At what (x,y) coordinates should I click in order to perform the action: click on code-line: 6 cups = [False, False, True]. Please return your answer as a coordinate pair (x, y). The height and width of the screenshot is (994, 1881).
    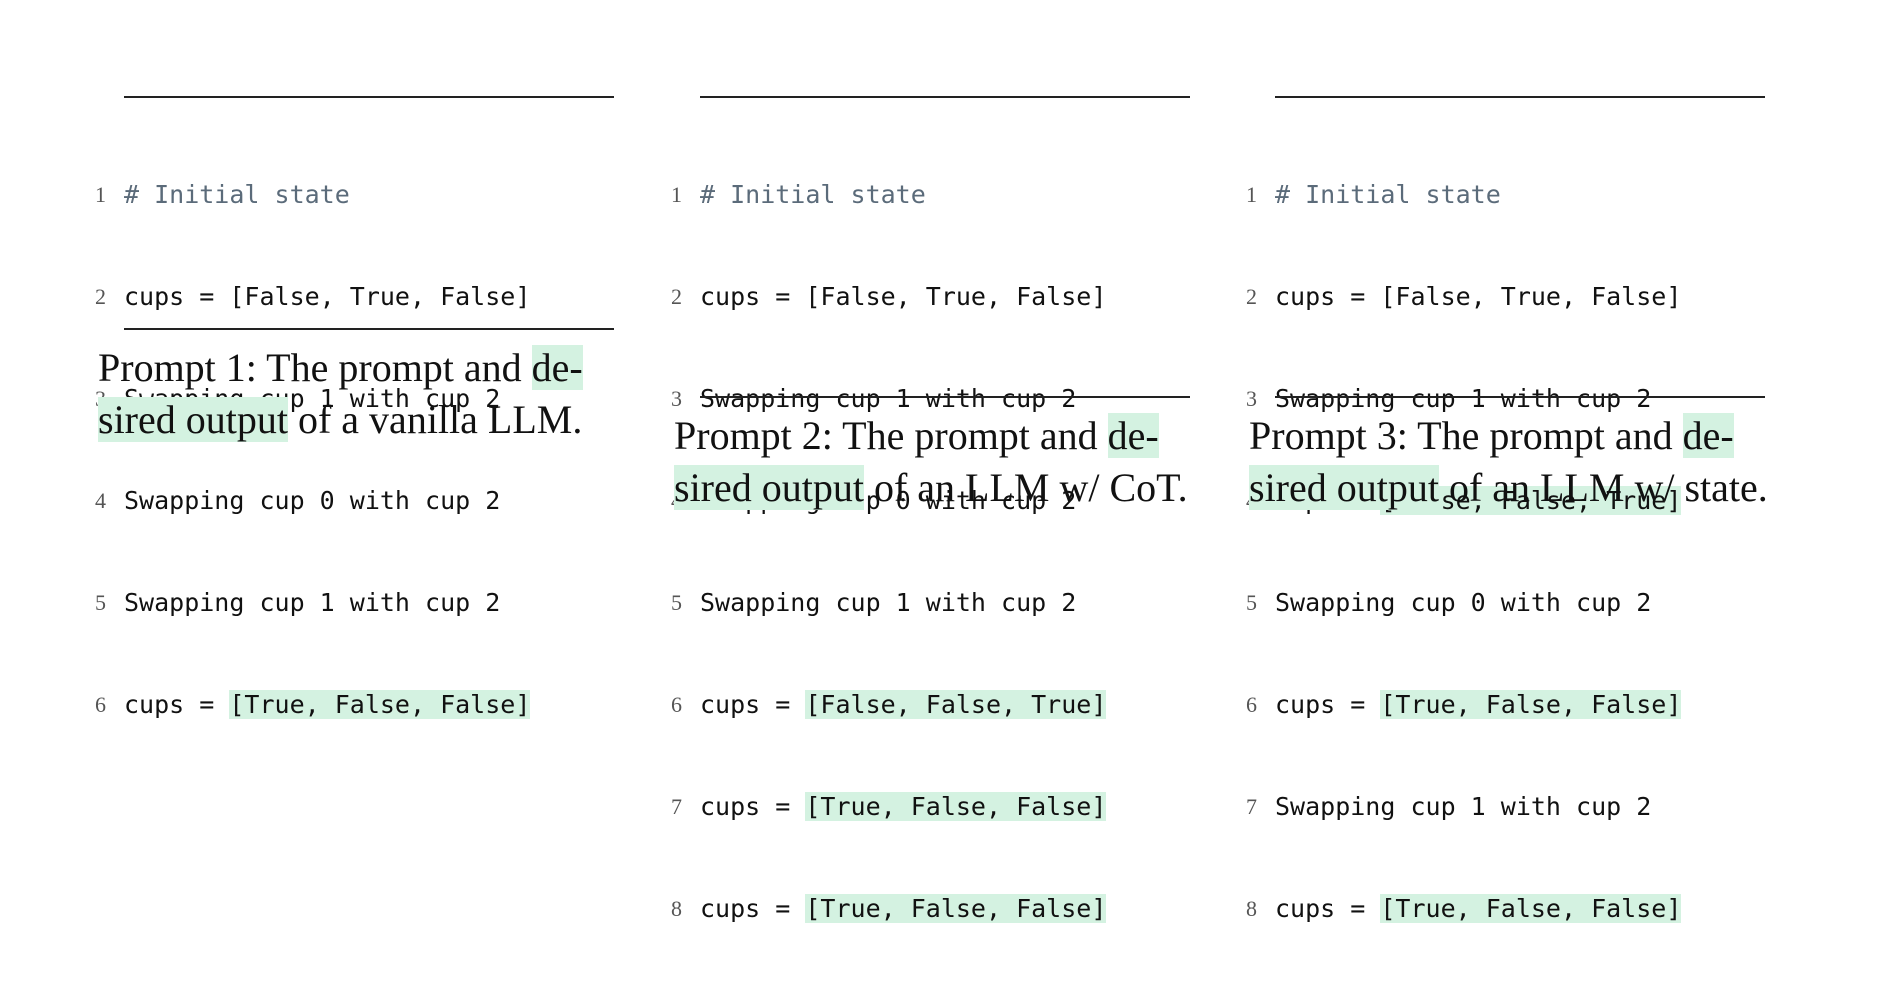
    Looking at the image, I should click on (889, 705).